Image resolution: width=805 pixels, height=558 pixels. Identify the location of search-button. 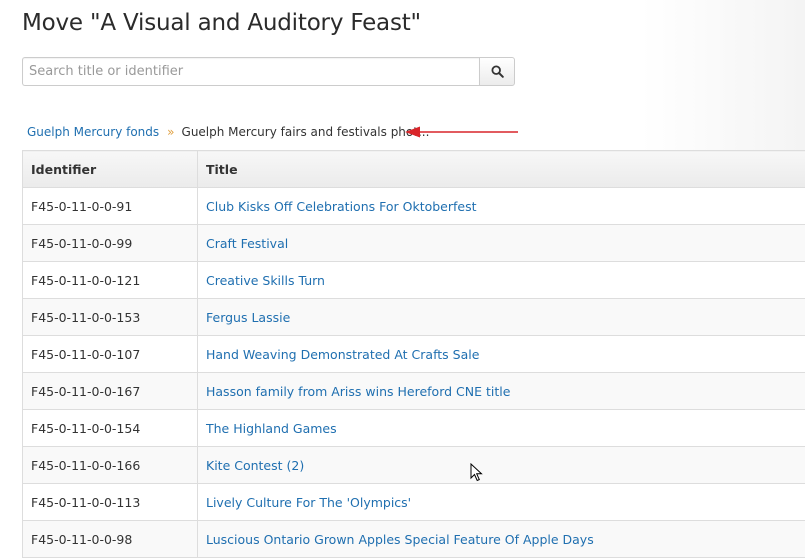
(497, 71).